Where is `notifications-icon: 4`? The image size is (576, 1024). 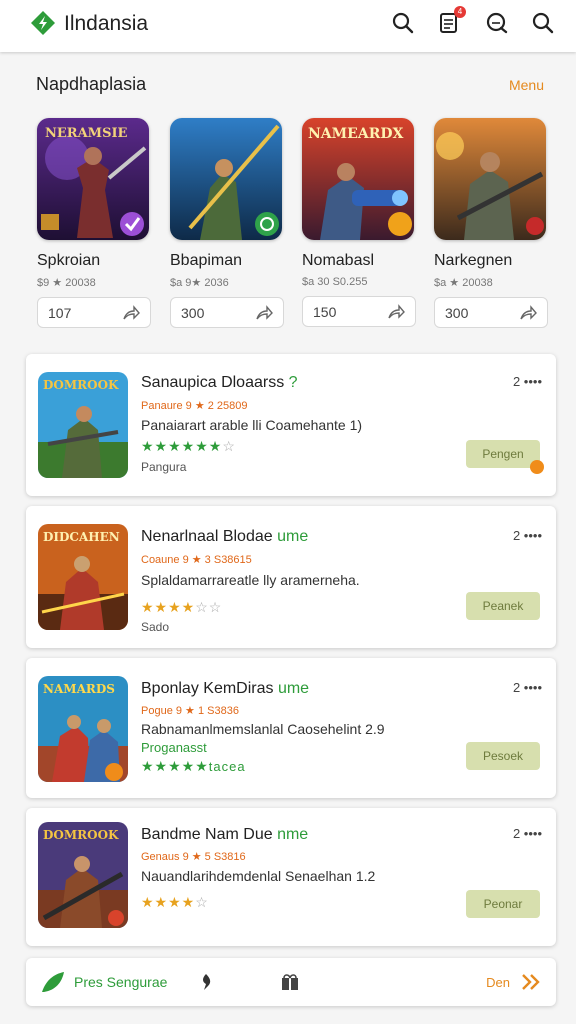
notifications-icon: 4 is located at coordinates (451, 21).